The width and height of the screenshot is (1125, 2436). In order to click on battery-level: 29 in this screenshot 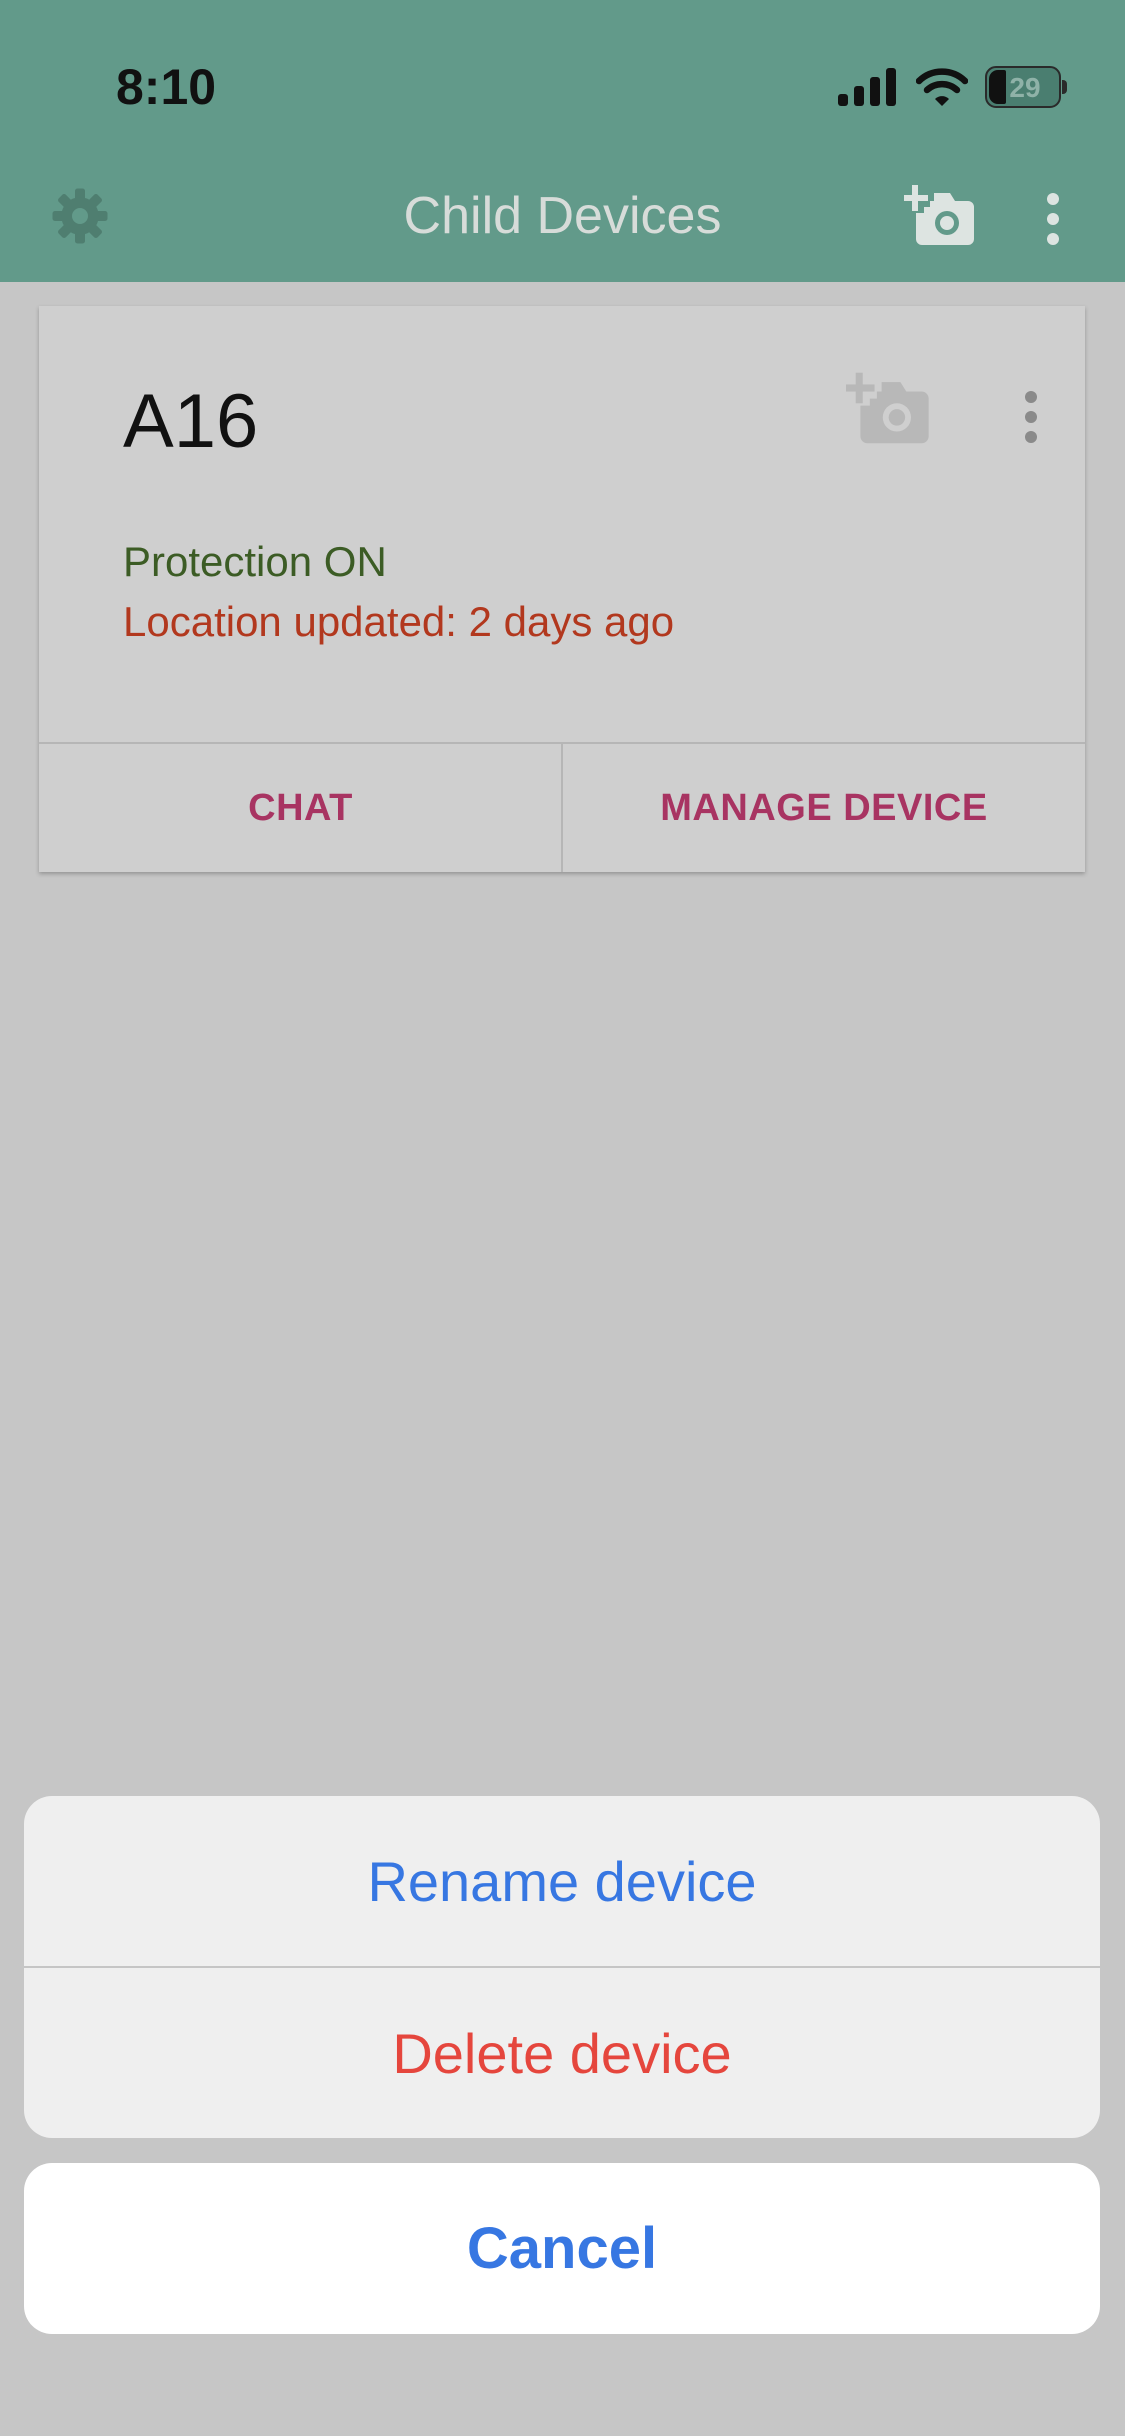, I will do `click(1025, 87)`.